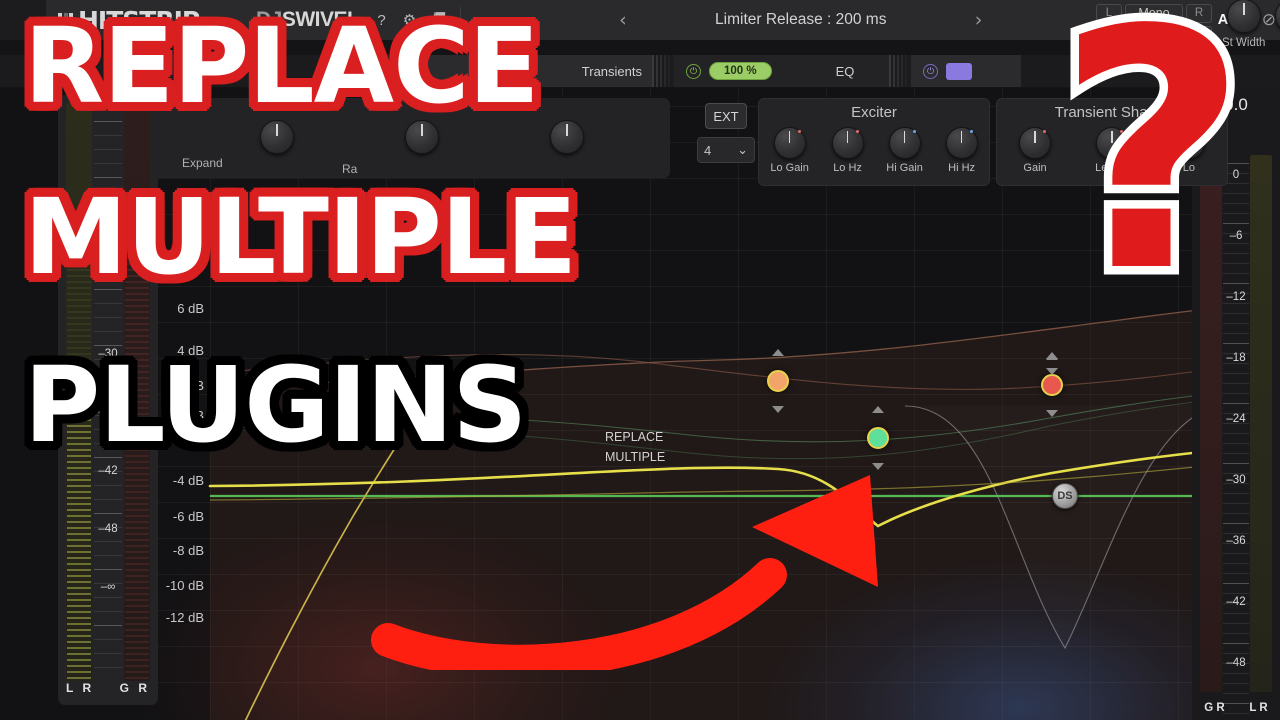 The image size is (1280, 720). Describe the element at coordinates (1154, 13) in the screenshot. I see `channel-mono-button: Mono` at that location.